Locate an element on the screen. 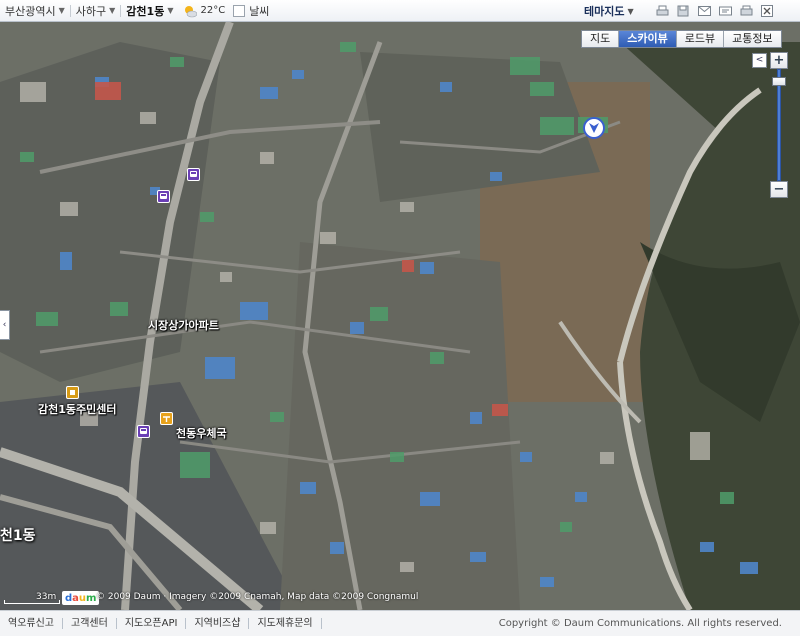 Image resolution: width=800 pixels, height=636 pixels. zoom-control: + − is located at coordinates (780, 125).